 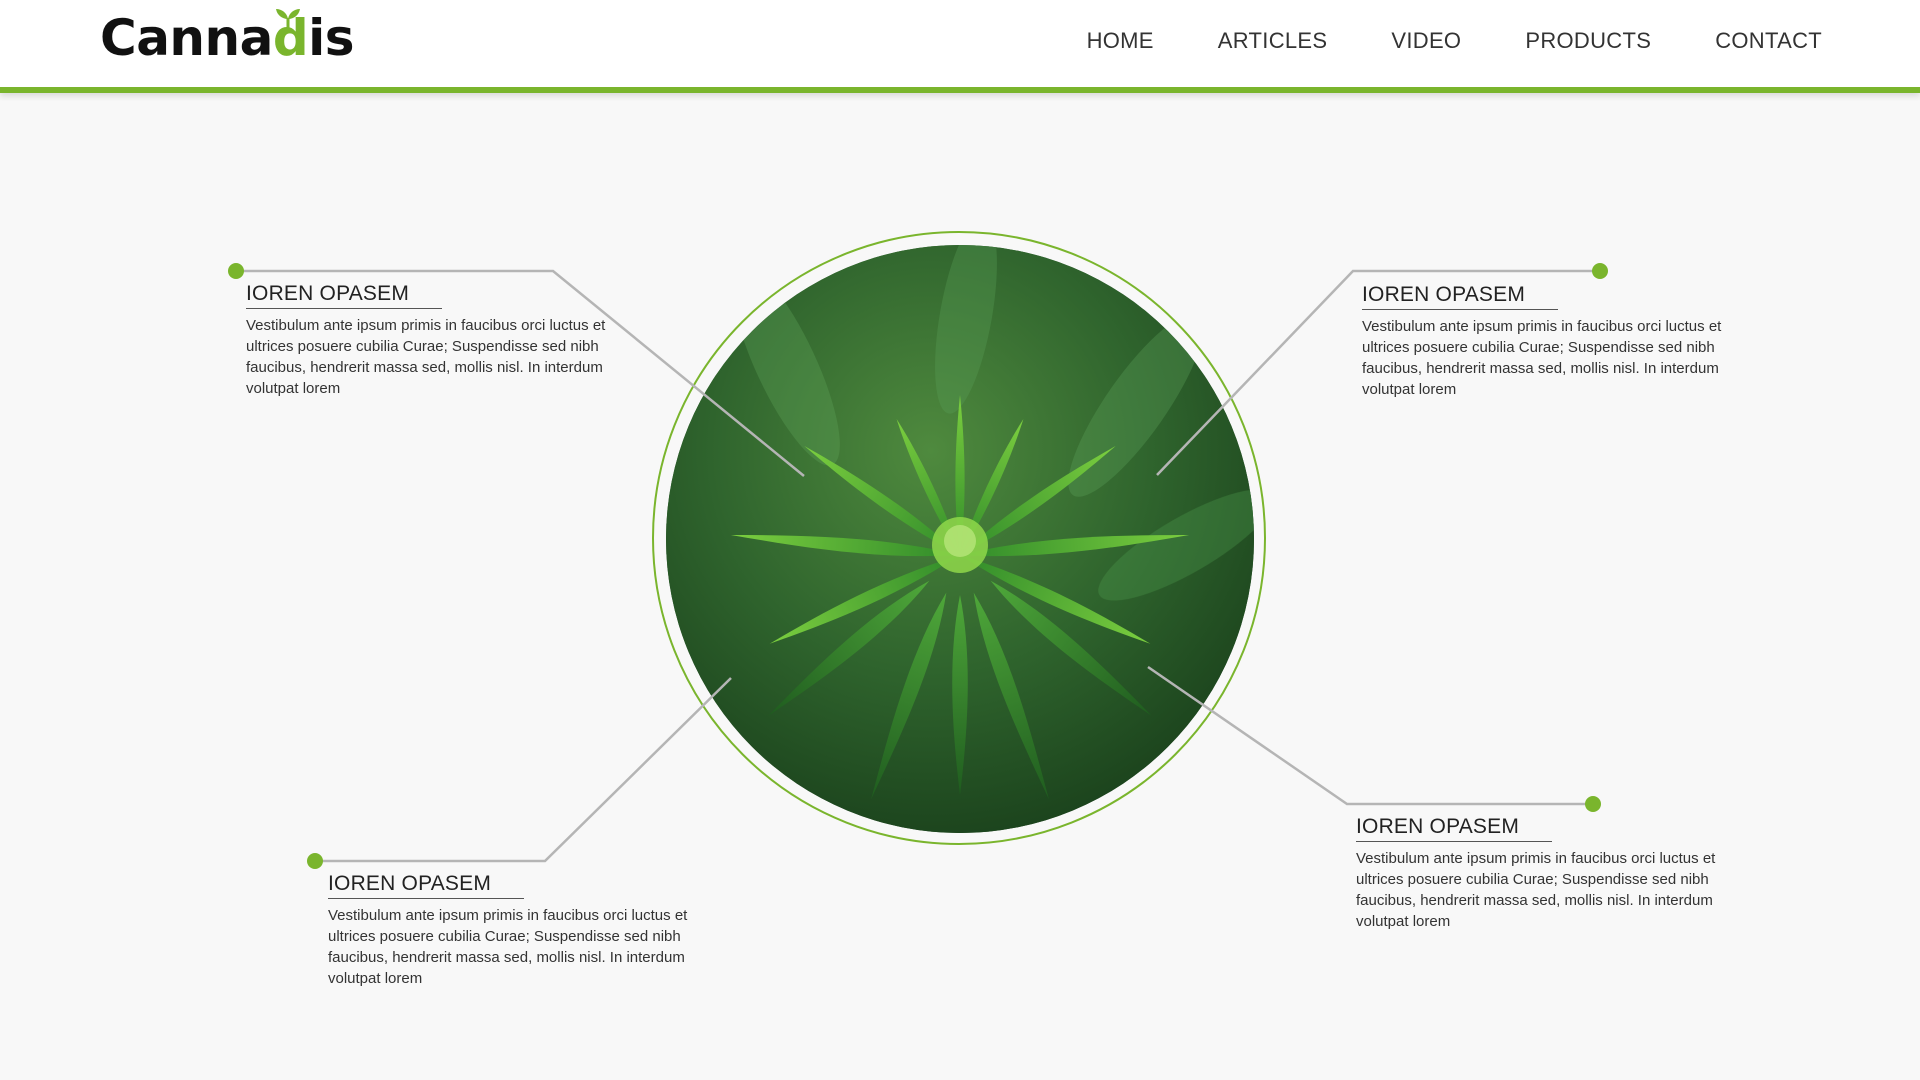 What do you see at coordinates (288, 19) in the screenshot?
I see `leaf-sprout-icon` at bounding box center [288, 19].